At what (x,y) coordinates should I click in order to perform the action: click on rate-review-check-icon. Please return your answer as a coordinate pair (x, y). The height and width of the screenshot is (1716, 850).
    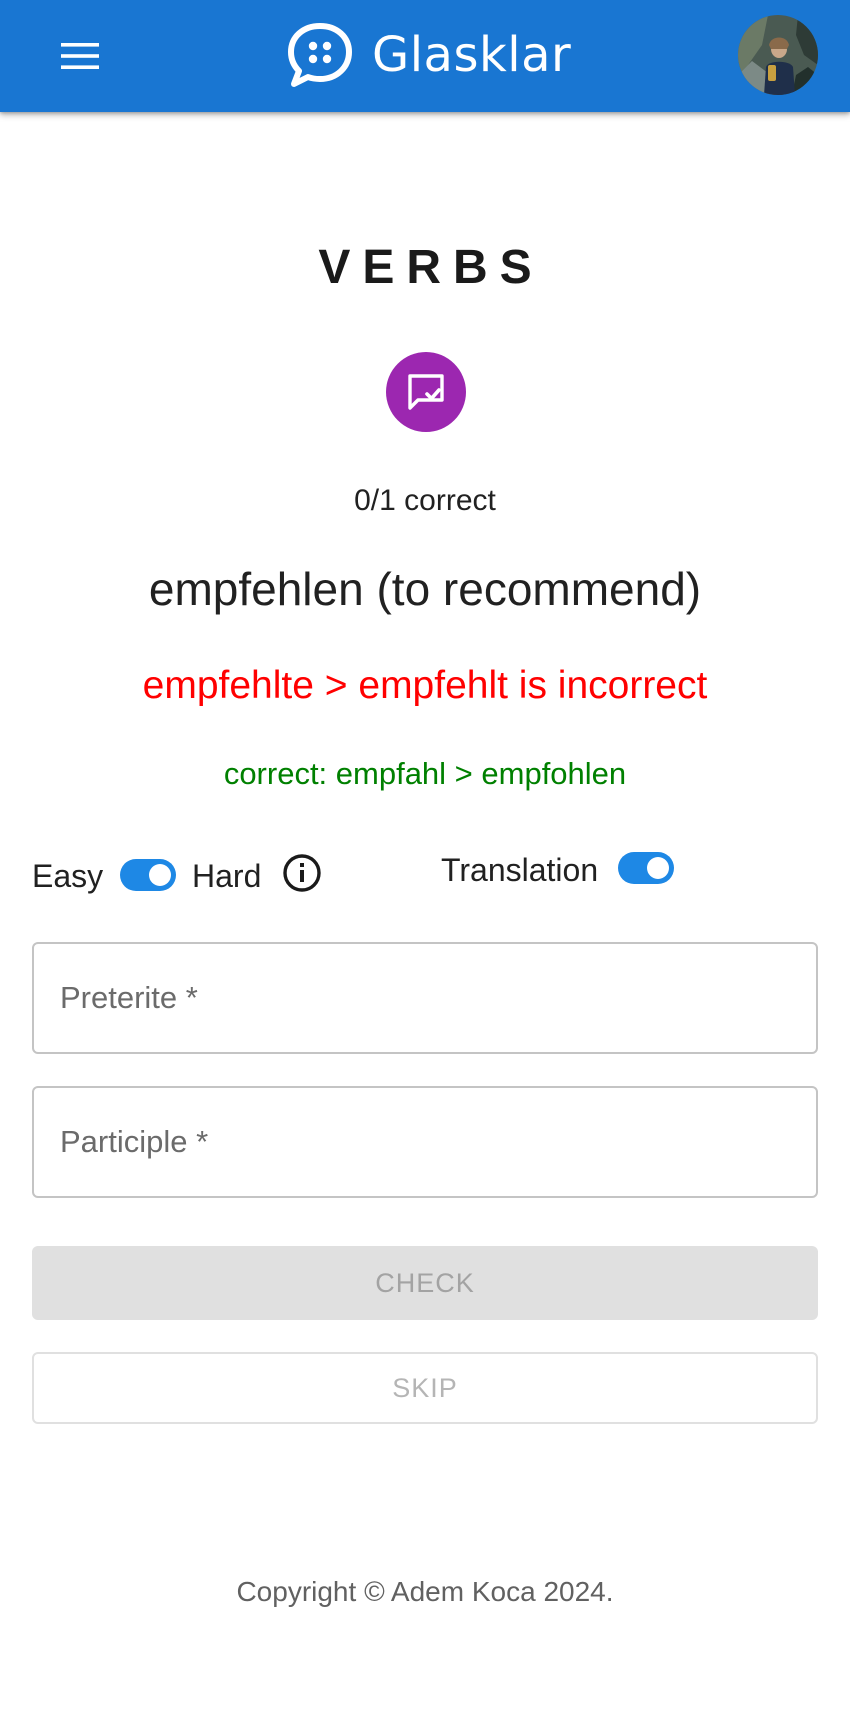
    Looking at the image, I should click on (426, 392).